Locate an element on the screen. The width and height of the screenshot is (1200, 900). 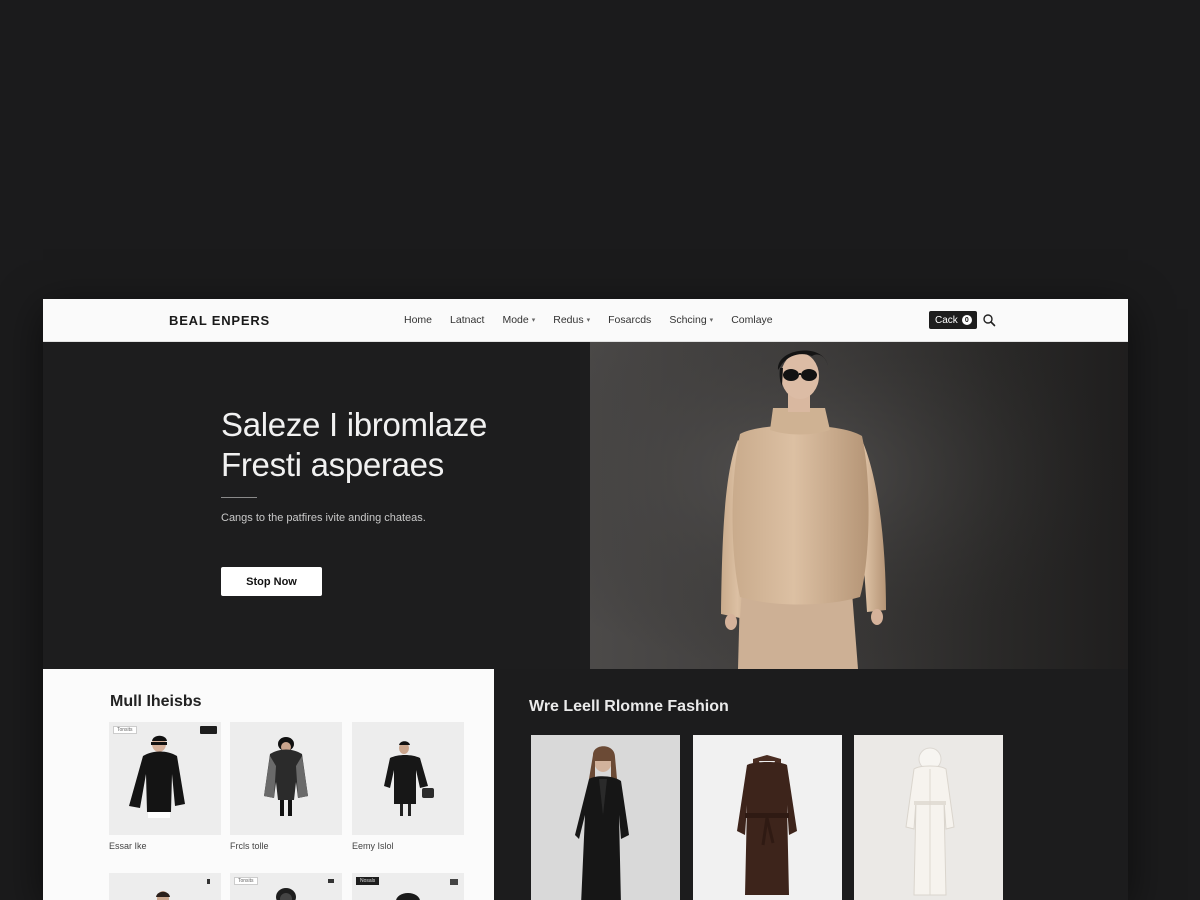
nav-item-label: Fosarcds is located at coordinates (630, 320).